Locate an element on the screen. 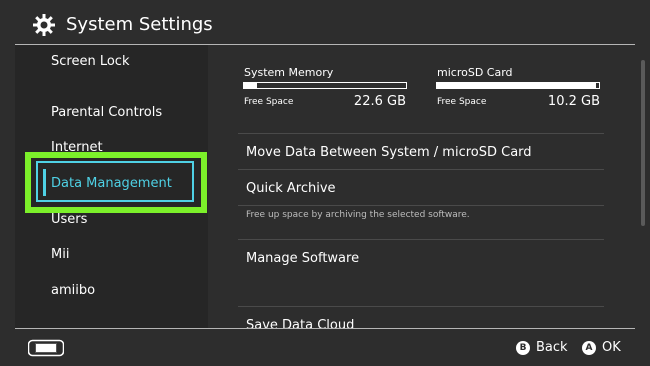 The width and height of the screenshot is (650, 366). microsd-label: microSD Card is located at coordinates (475, 72).